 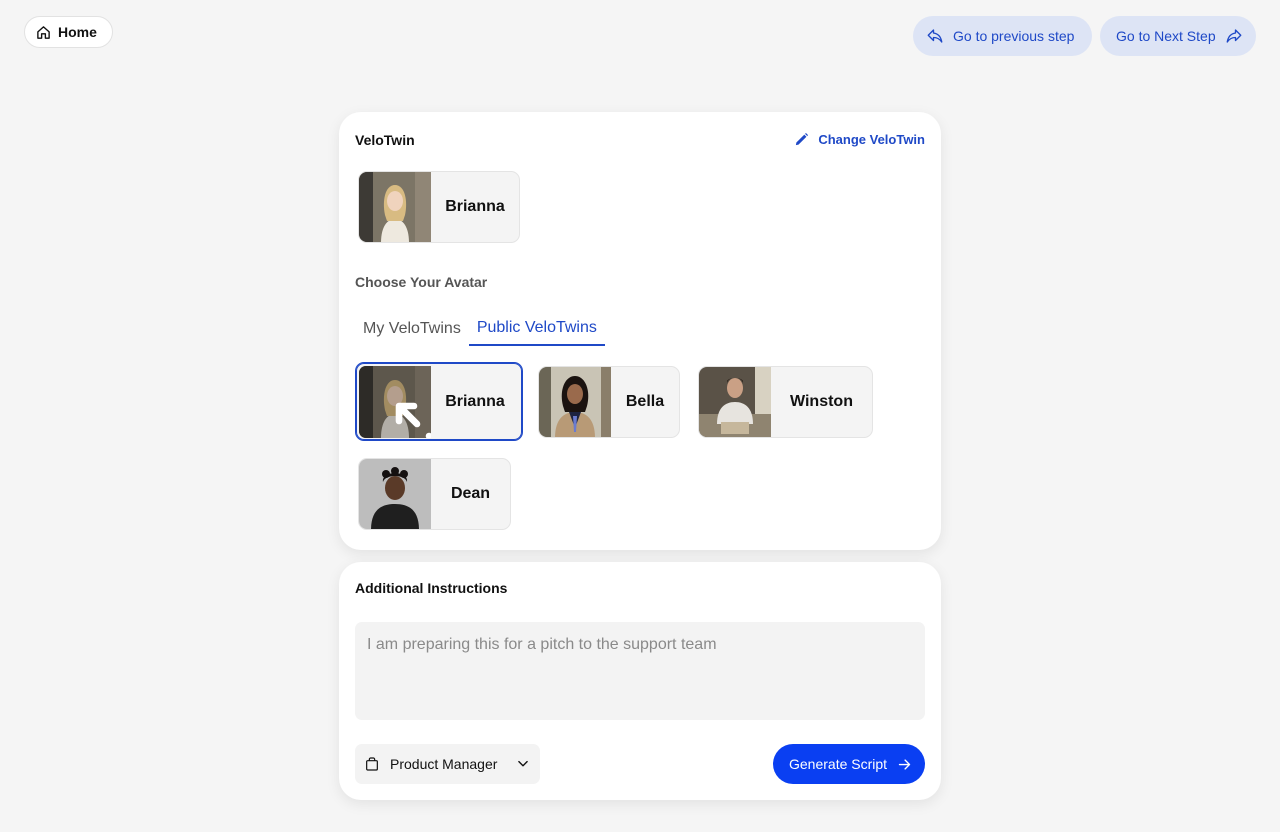 What do you see at coordinates (871, 139) in the screenshot?
I see `change-velotwin-label: Change VeloTwin` at bounding box center [871, 139].